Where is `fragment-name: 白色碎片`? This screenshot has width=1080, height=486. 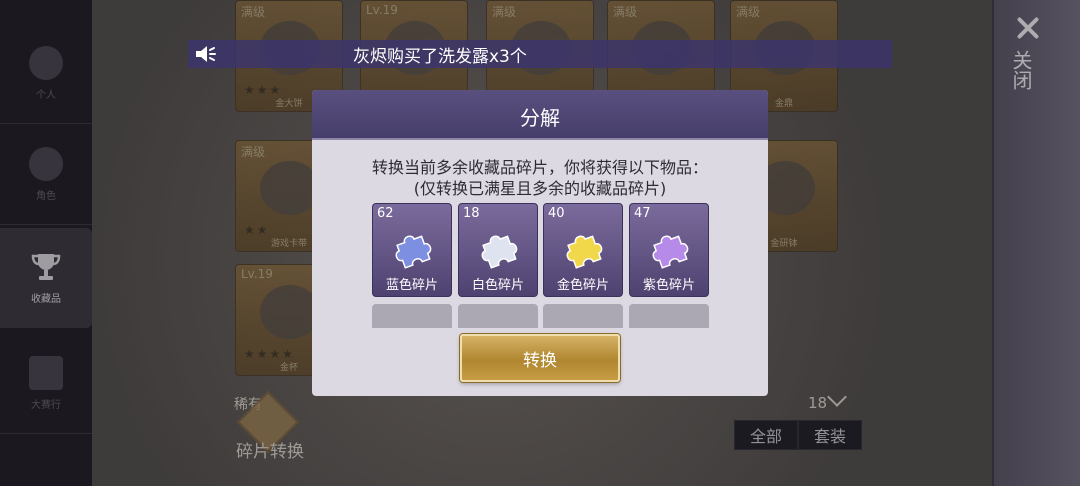
fragment-name: 白色碎片 is located at coordinates (497, 285).